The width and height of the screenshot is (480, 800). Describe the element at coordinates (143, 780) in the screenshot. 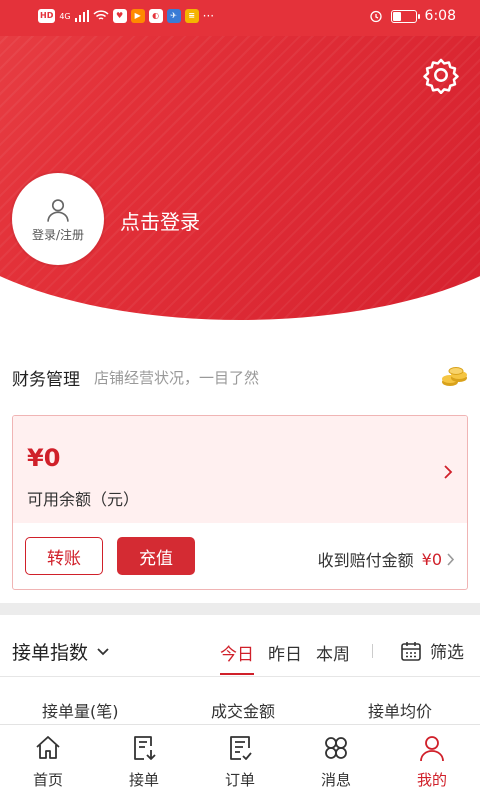

I see `nav-label-receive-order: 接单` at that location.